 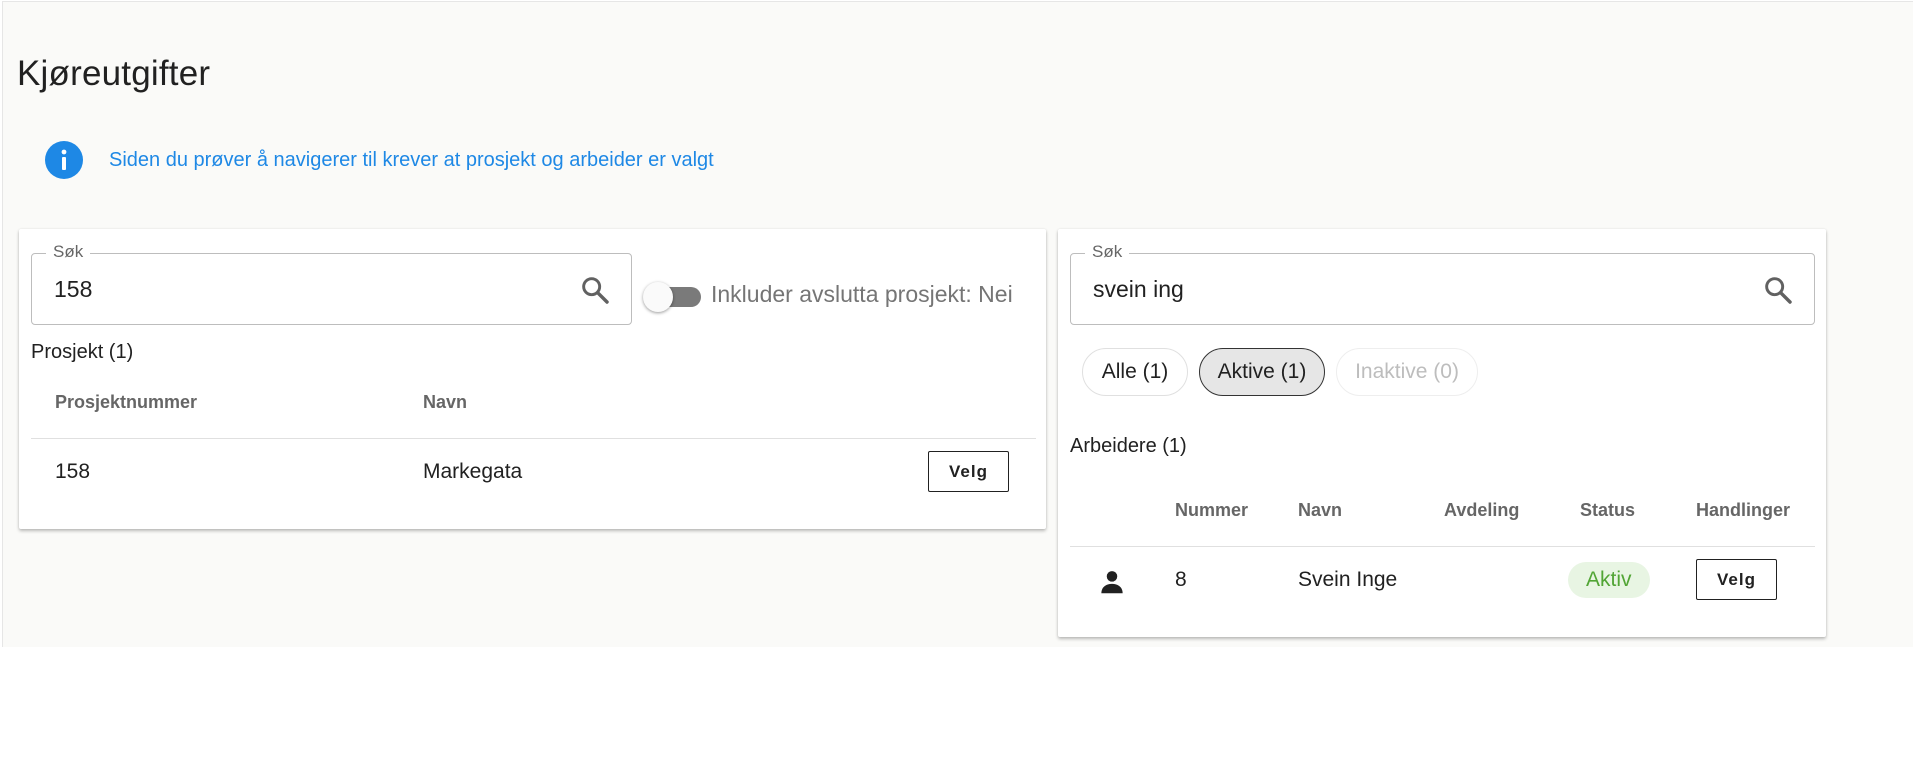 I want to click on toggle-thumb, so click(x=658, y=297).